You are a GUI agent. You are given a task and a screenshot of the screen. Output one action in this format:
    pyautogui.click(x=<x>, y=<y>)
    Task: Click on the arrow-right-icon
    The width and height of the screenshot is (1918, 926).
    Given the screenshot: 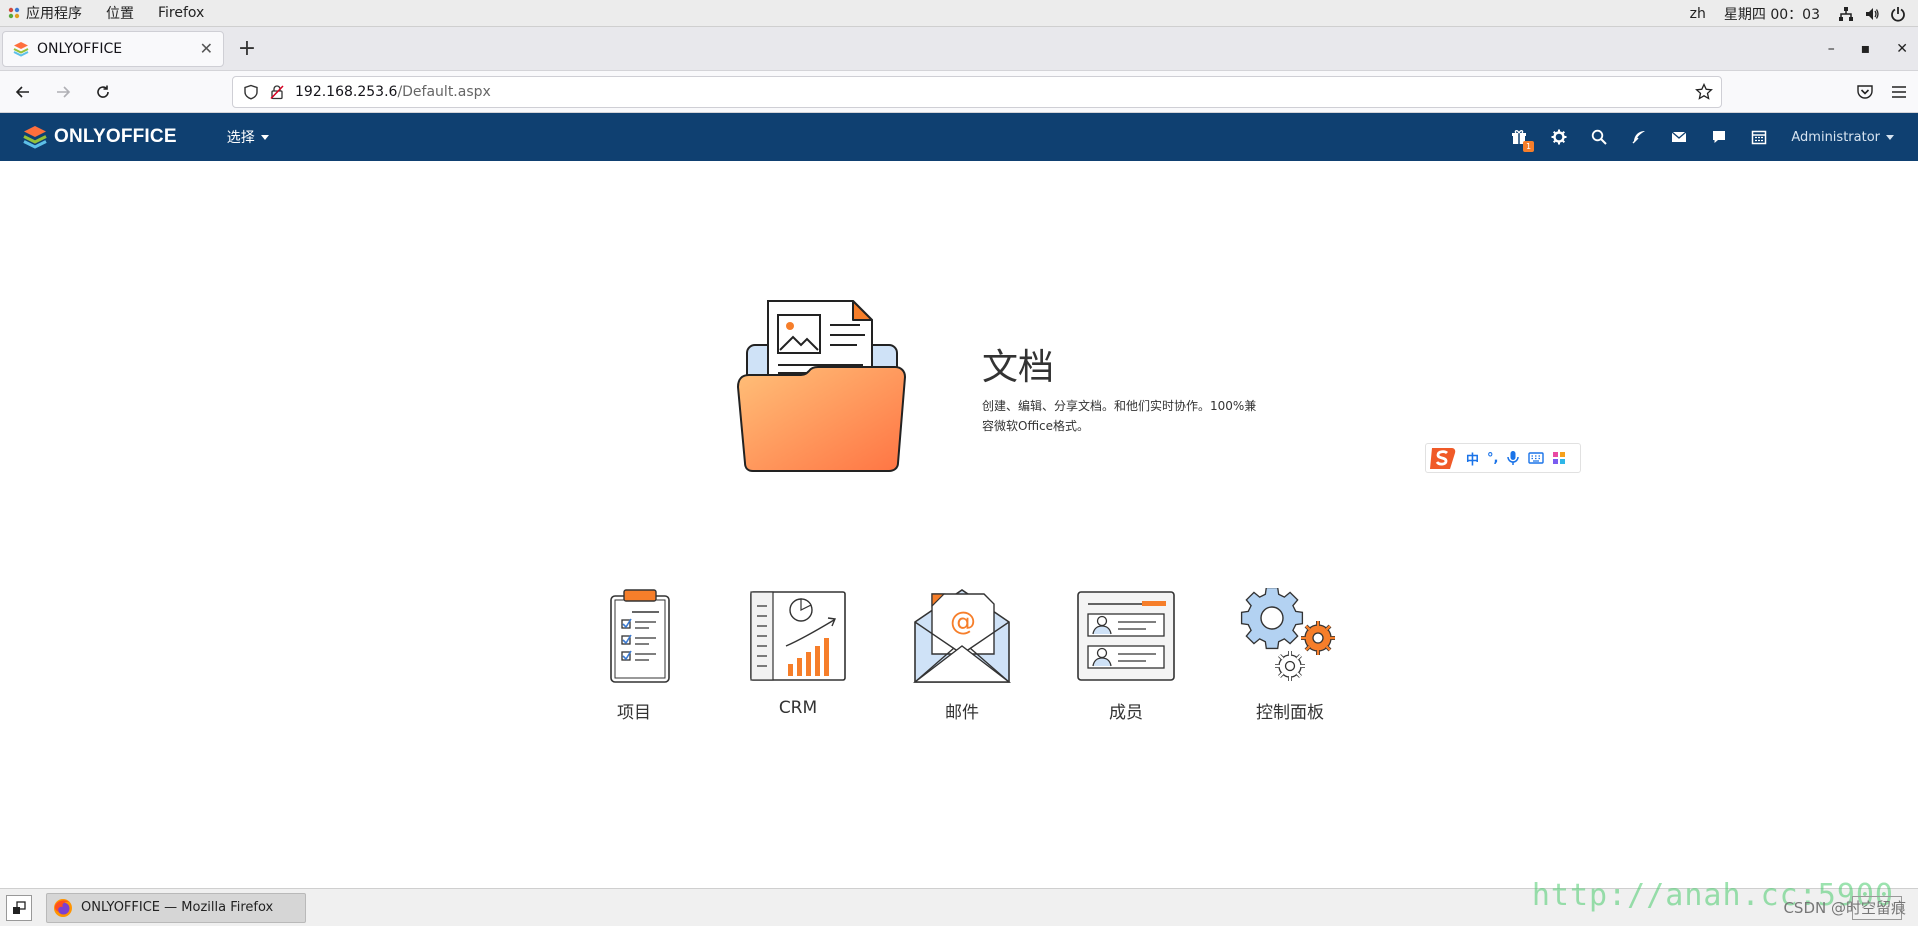 What is the action you would take?
    pyautogui.click(x=64, y=91)
    